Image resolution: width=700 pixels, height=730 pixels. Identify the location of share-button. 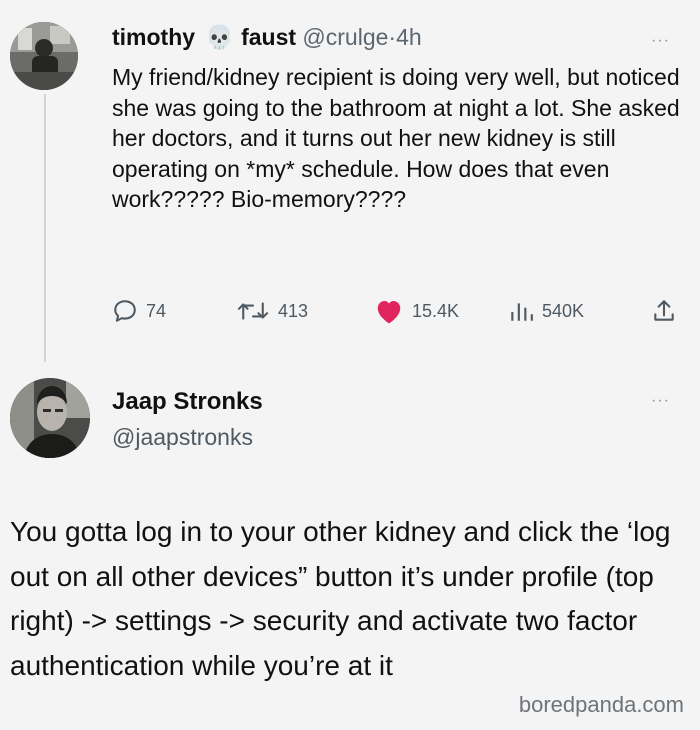
(664, 311).